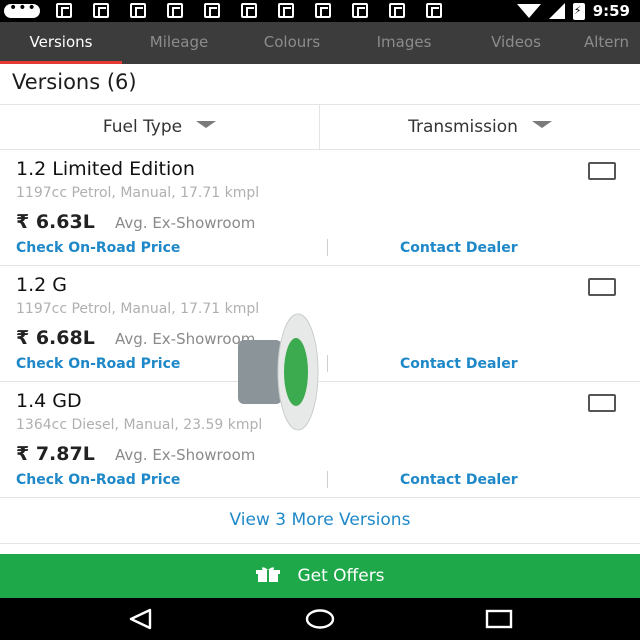 The height and width of the screenshot is (640, 640). I want to click on back-icon, so click(141, 619).